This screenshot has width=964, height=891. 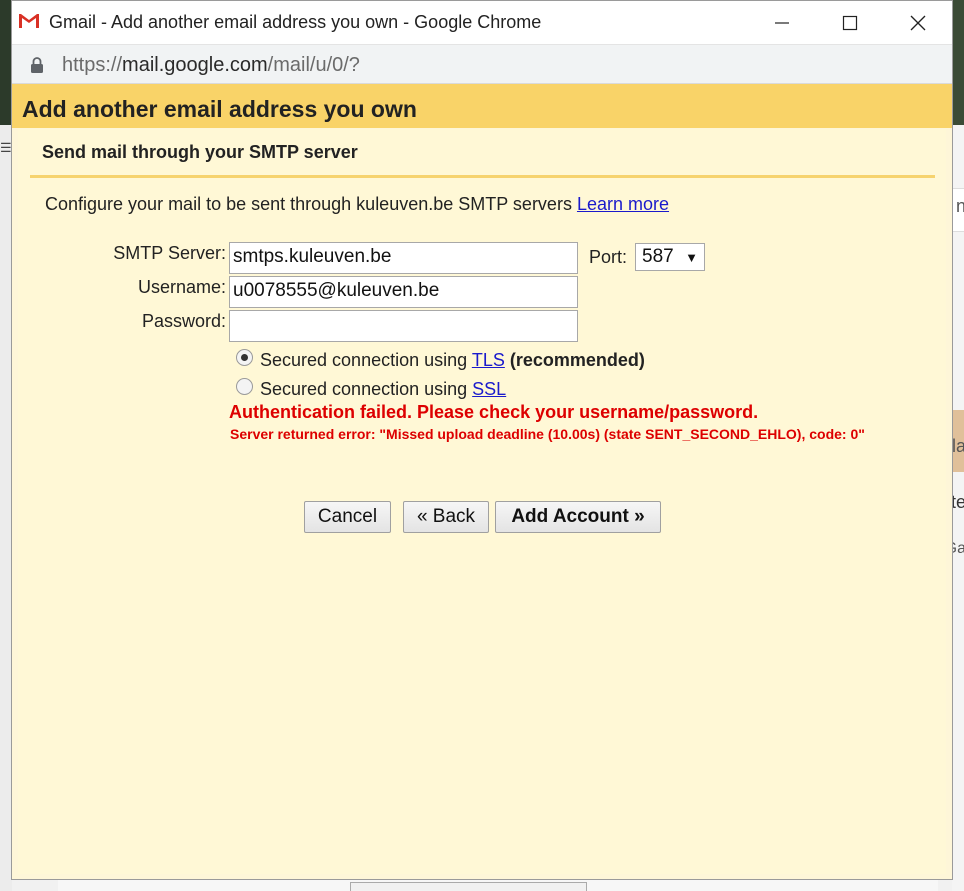 What do you see at coordinates (200, 152) in the screenshot?
I see `section-title: Send mail through your SMTP server` at bounding box center [200, 152].